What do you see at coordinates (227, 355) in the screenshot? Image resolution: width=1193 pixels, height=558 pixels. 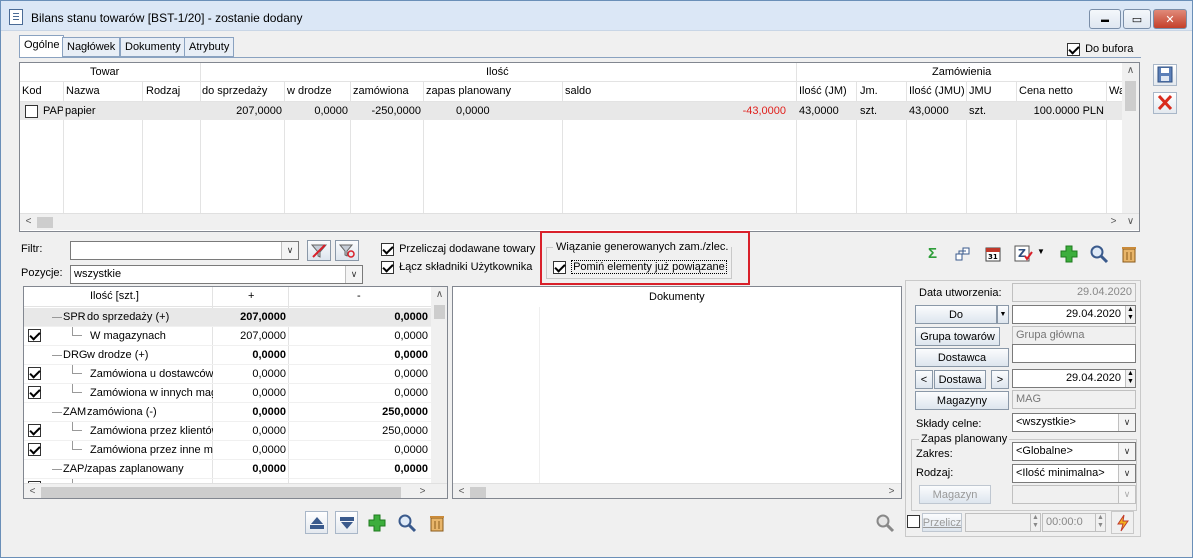 I see `tree-row: DRG w drodze (+) 0,0000 0,0000` at bounding box center [227, 355].